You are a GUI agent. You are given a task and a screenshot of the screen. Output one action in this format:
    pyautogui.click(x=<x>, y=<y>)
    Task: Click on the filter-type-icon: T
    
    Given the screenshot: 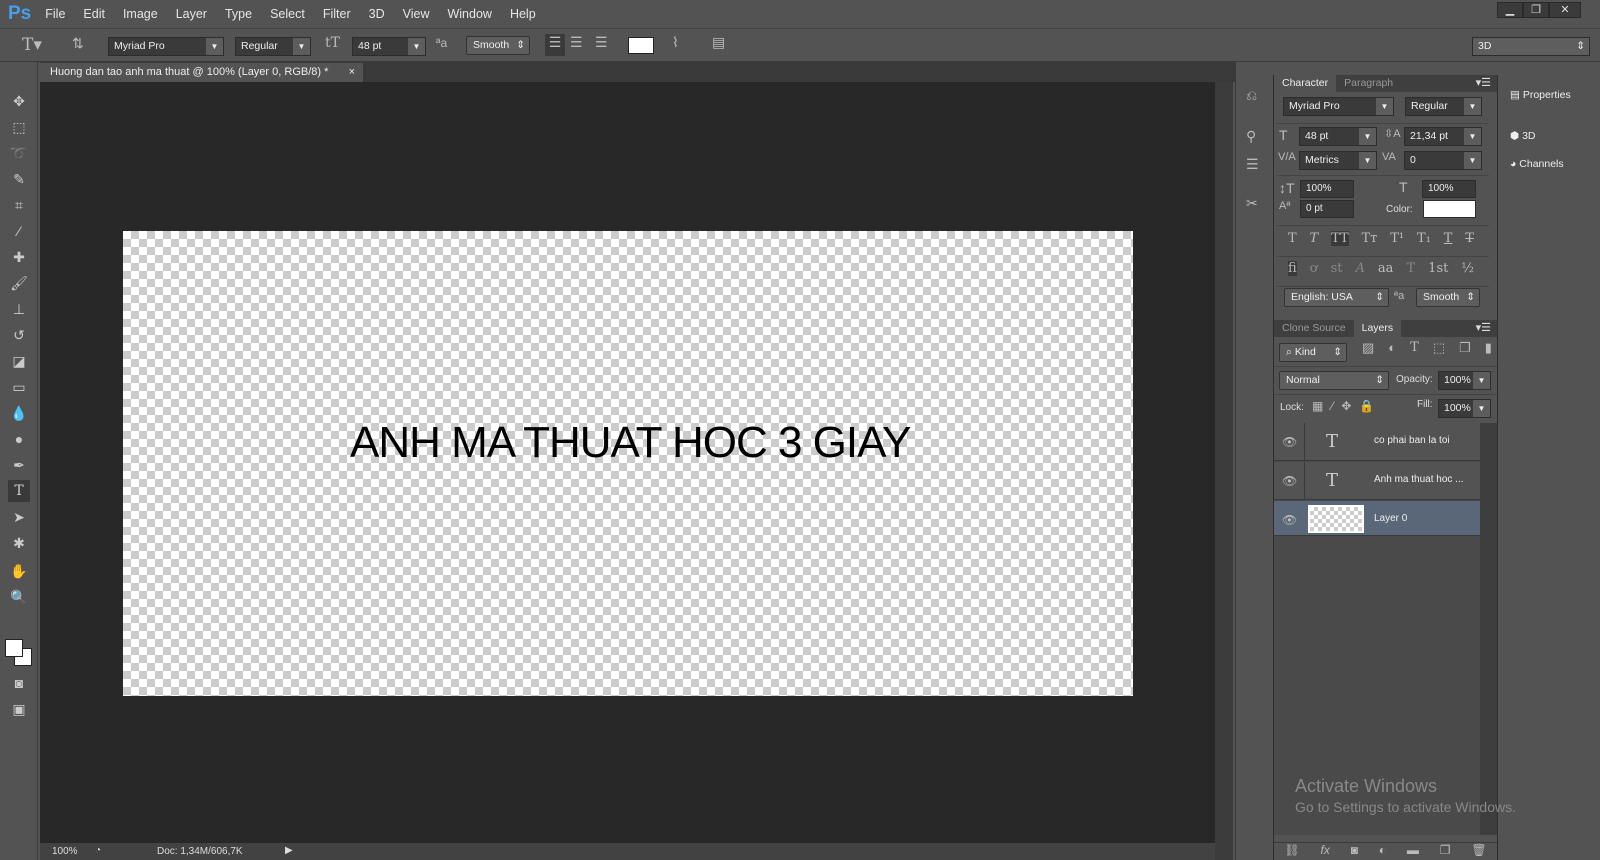 What is the action you would take?
    pyautogui.click(x=1414, y=348)
    